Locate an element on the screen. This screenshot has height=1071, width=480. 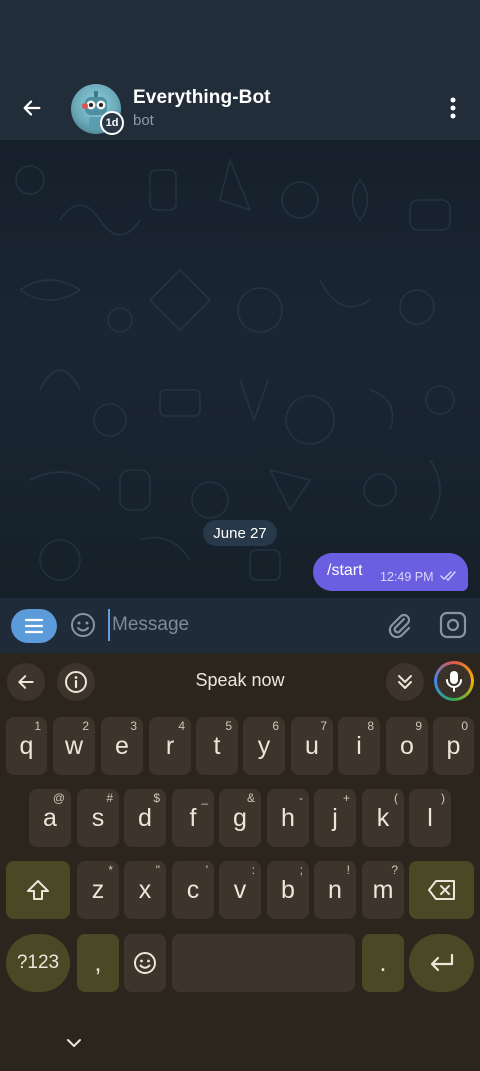
key-hint: ? is located at coordinates (394, 870).